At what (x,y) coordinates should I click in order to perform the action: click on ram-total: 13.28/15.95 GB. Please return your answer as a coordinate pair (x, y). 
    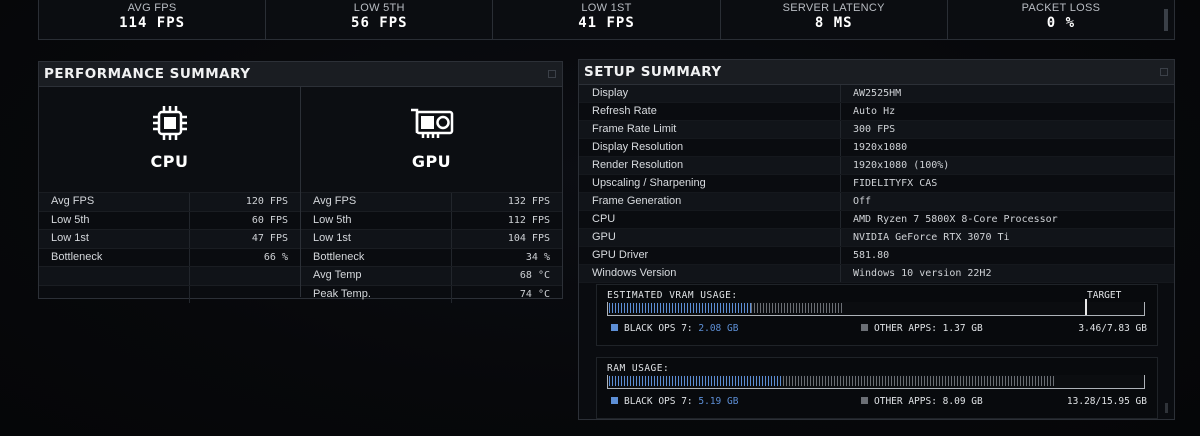
    Looking at the image, I should click on (1106, 401).